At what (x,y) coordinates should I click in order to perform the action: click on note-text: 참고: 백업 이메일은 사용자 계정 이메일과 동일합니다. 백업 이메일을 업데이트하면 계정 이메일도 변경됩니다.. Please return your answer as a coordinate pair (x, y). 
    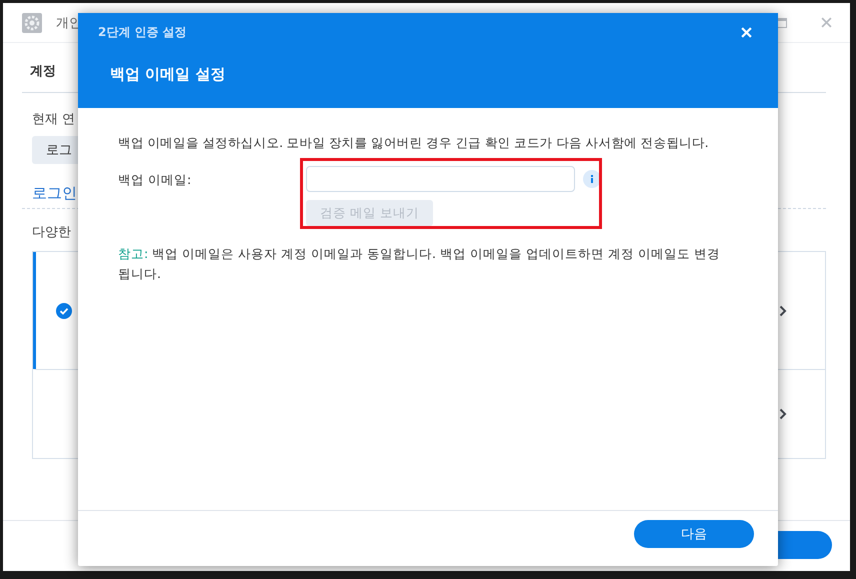
    Looking at the image, I should click on (419, 264).